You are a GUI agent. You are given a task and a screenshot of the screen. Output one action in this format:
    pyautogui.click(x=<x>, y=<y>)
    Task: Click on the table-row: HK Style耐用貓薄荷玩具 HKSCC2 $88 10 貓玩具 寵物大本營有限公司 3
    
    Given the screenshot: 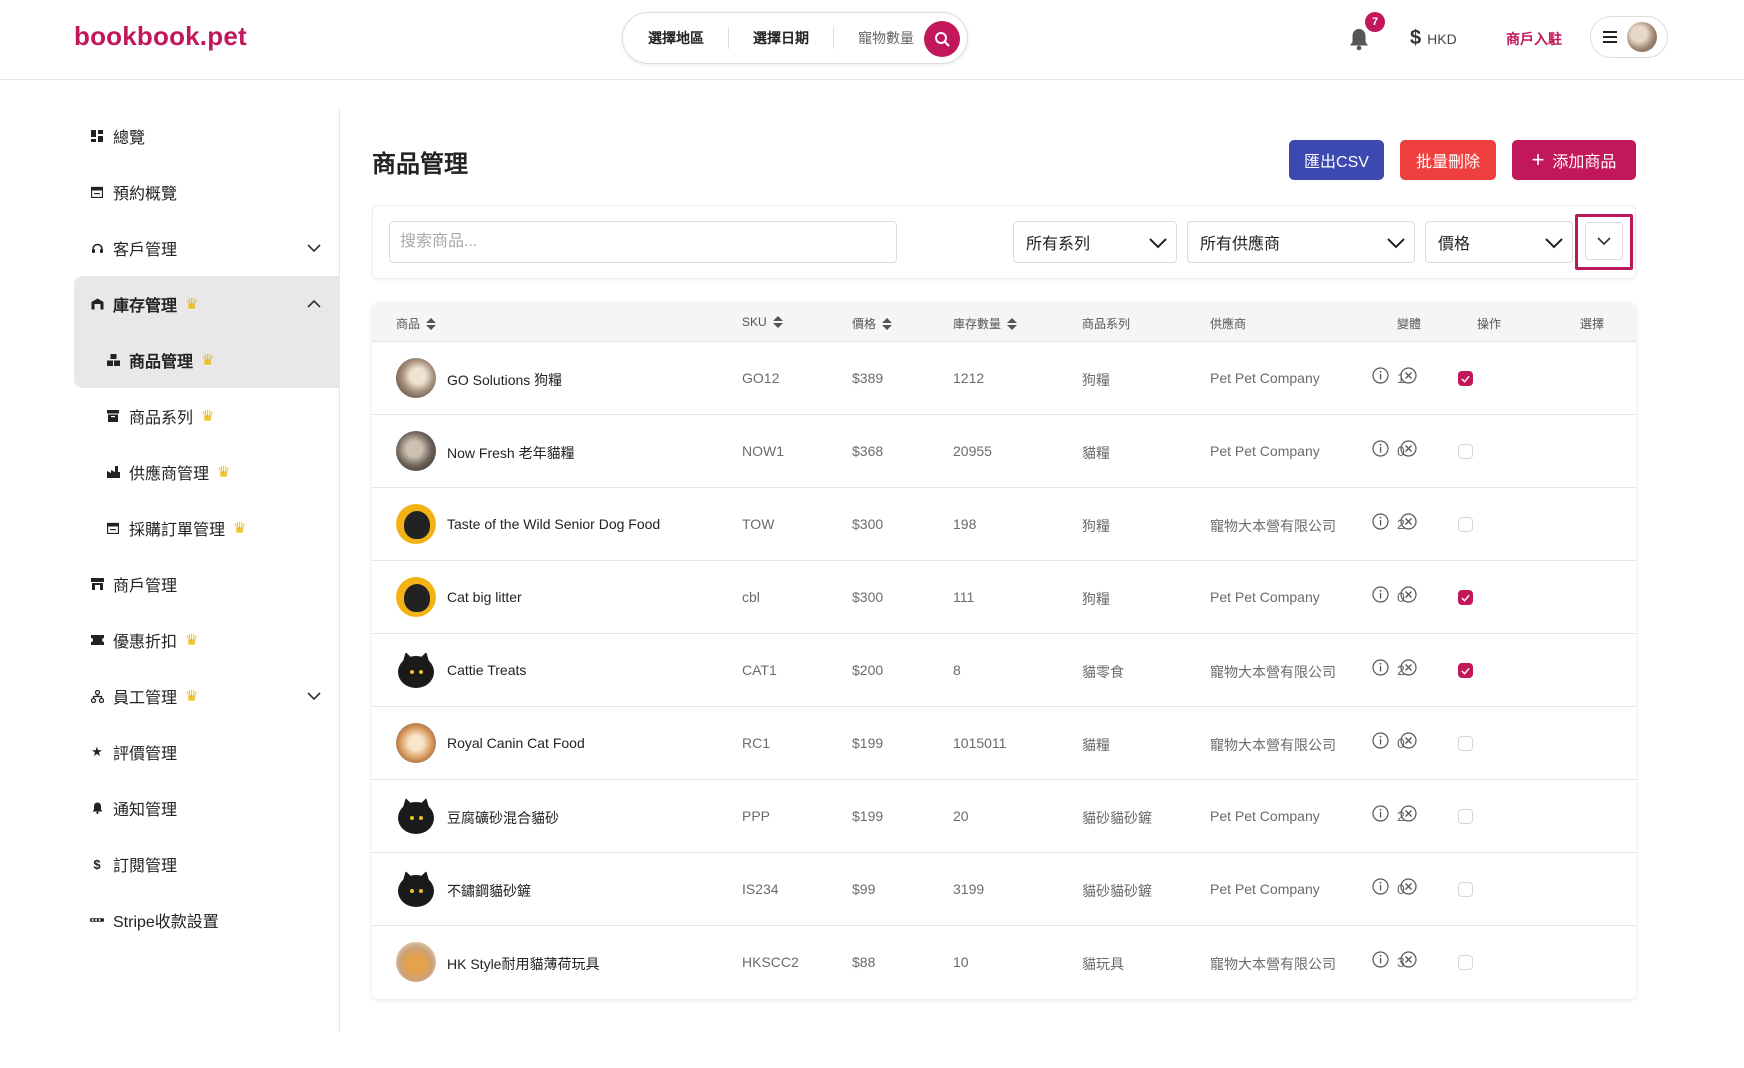 What is the action you would take?
    pyautogui.click(x=1004, y=962)
    